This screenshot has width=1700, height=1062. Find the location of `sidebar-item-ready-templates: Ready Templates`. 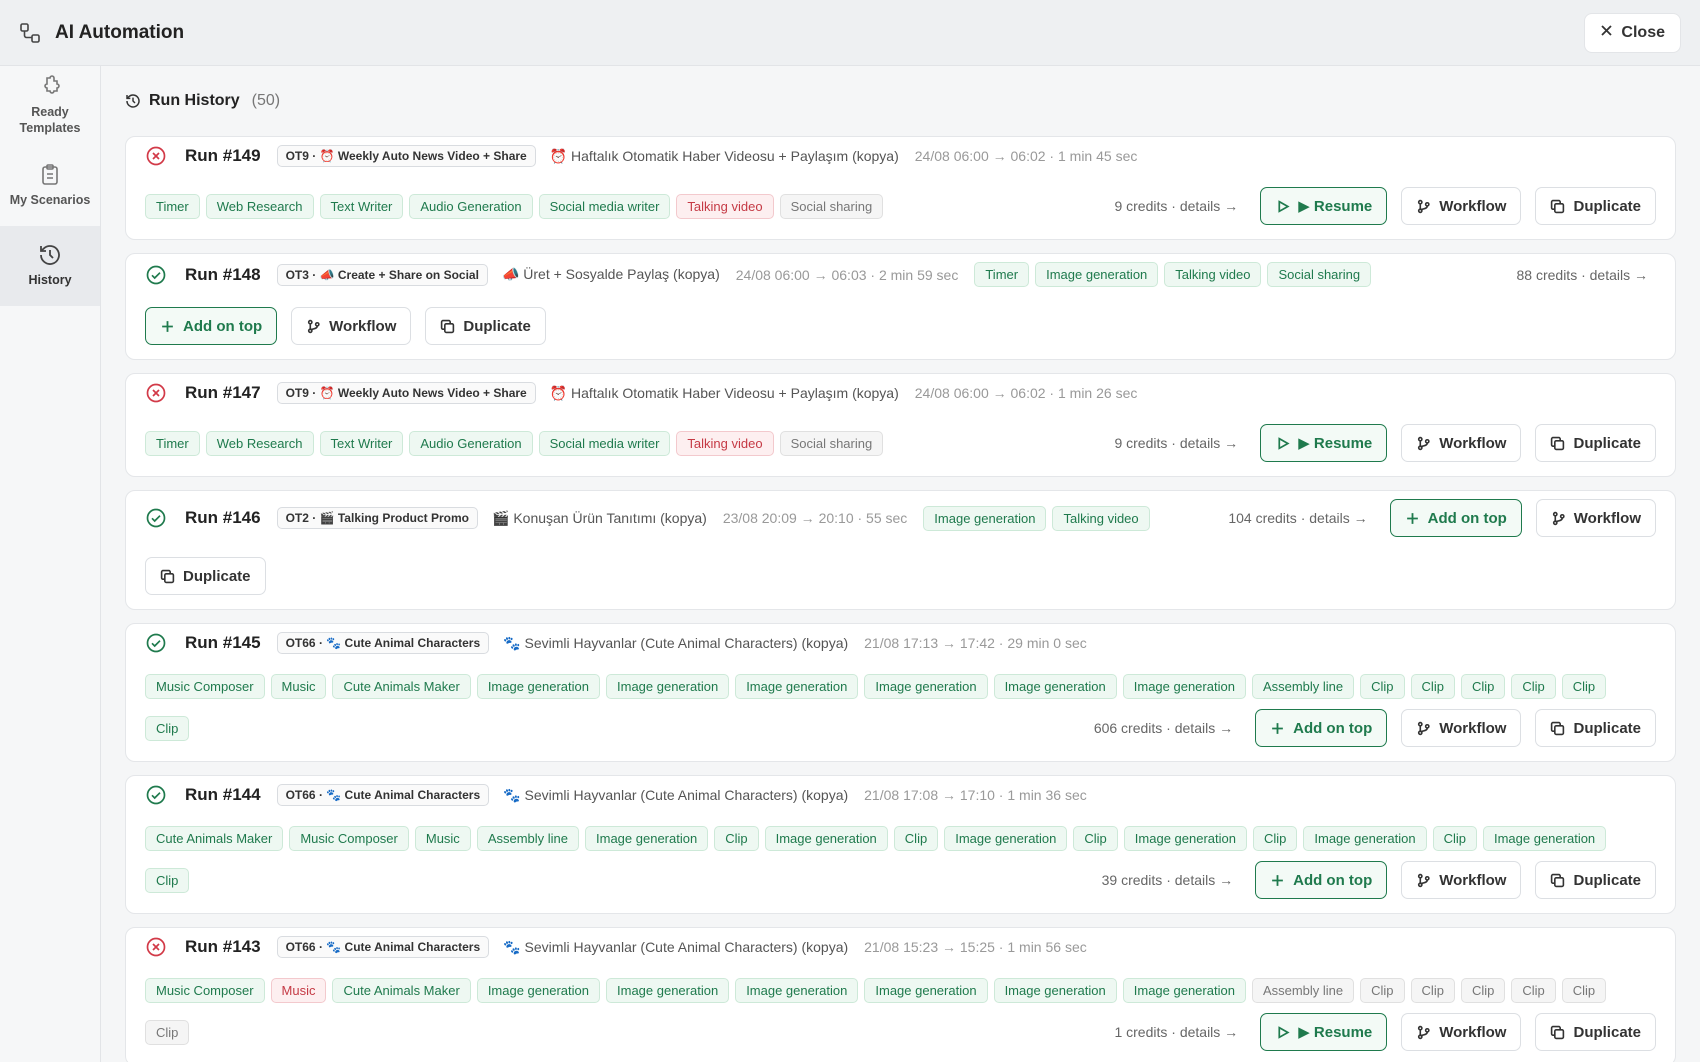

sidebar-item-ready-templates: Ready Templates is located at coordinates (50, 106).